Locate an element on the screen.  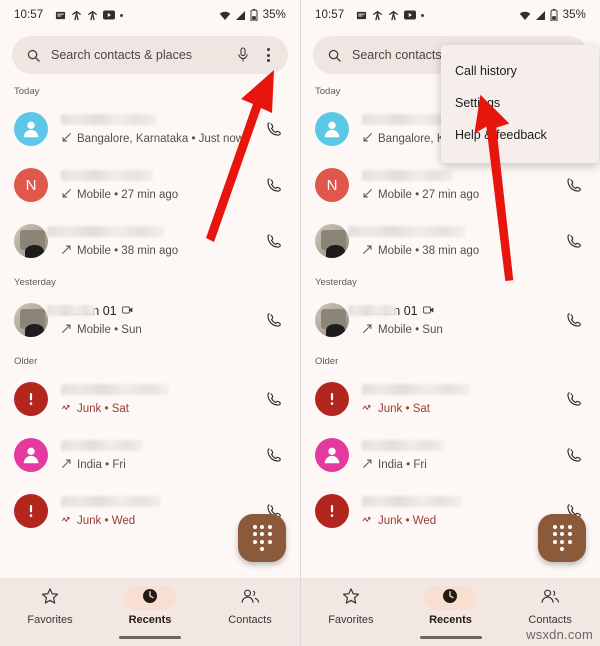
menu-item-settings: Settings is located at coordinates (520, 103).